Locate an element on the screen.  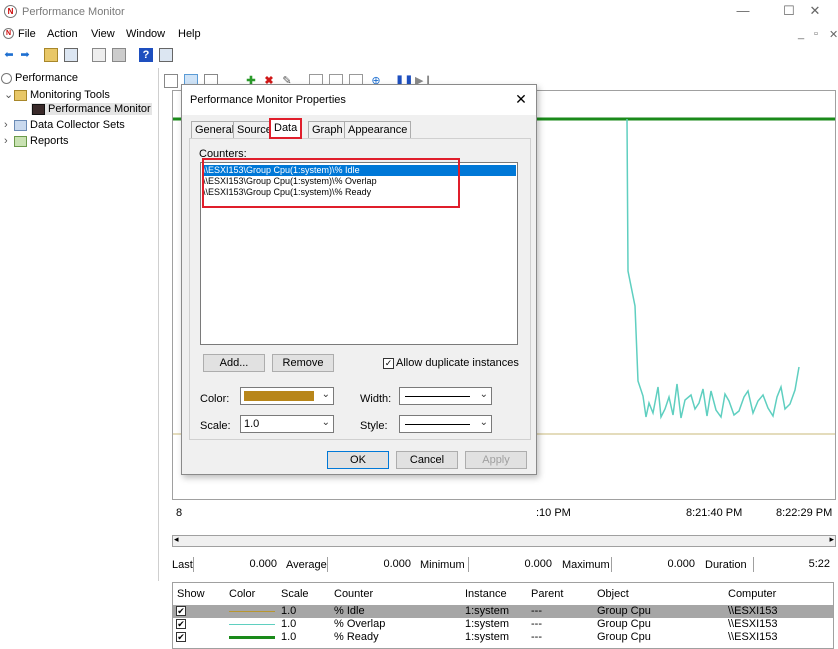
ok-button: OK is located at coordinates (358, 460).